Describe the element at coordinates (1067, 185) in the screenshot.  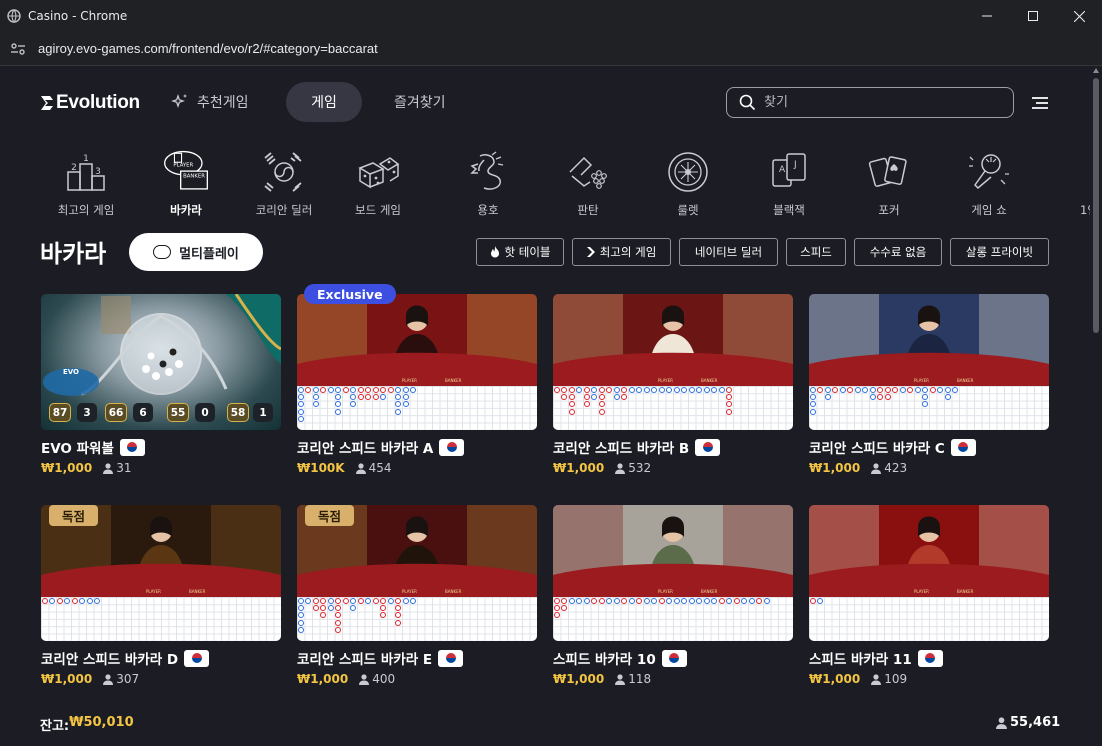
I see `category-single-player: 1인` at that location.